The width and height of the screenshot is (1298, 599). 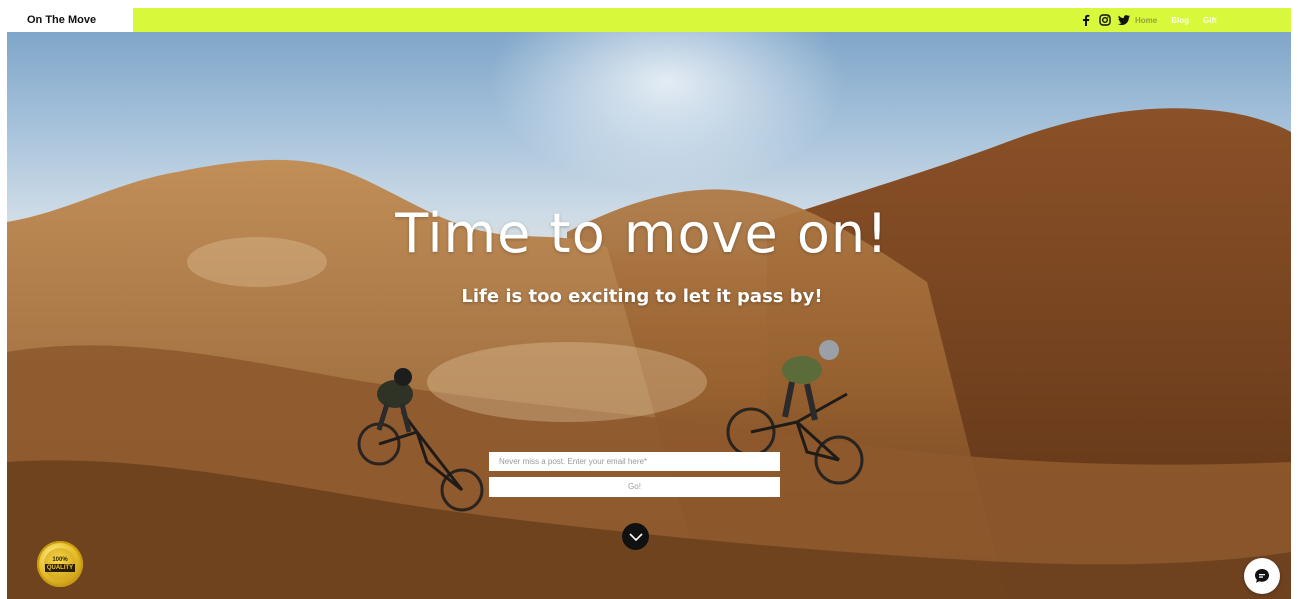 I want to click on nav-gift: Gift, so click(x=1210, y=20).